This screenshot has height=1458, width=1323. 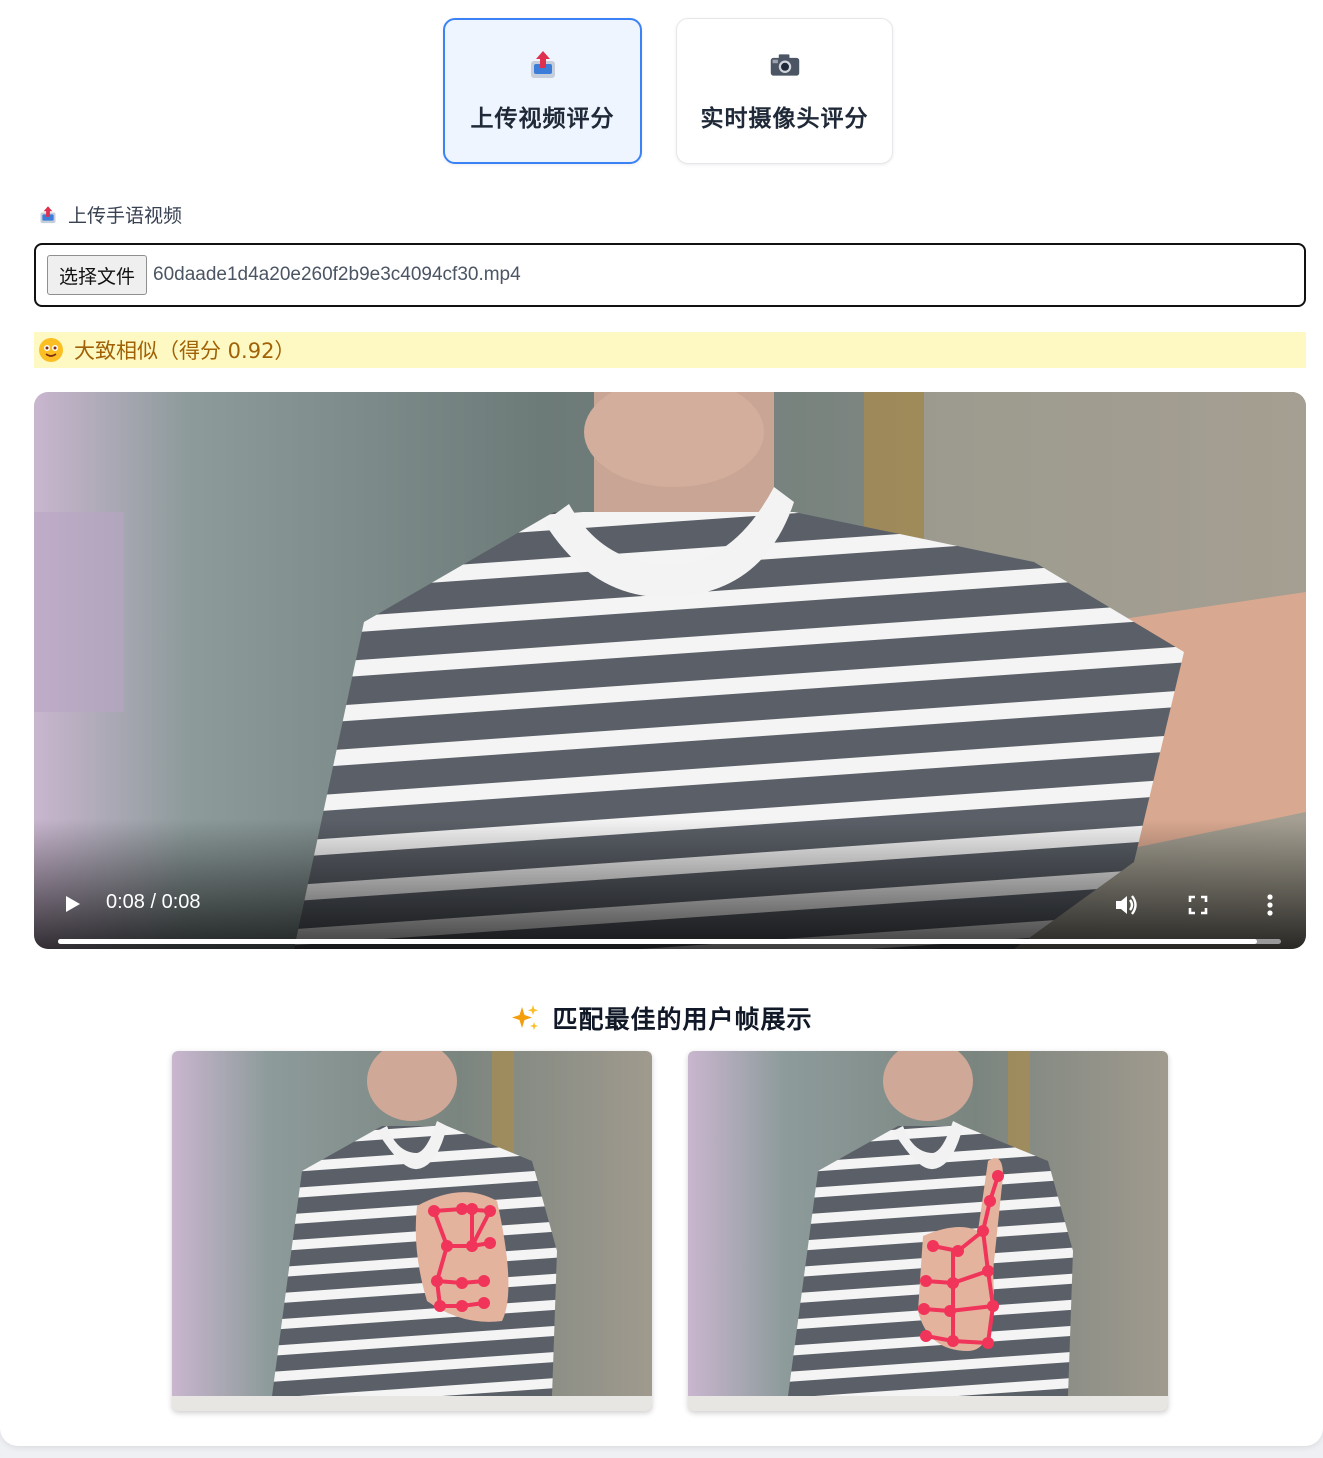 I want to click on upload-section-label: 上传手语视频, so click(x=110, y=214).